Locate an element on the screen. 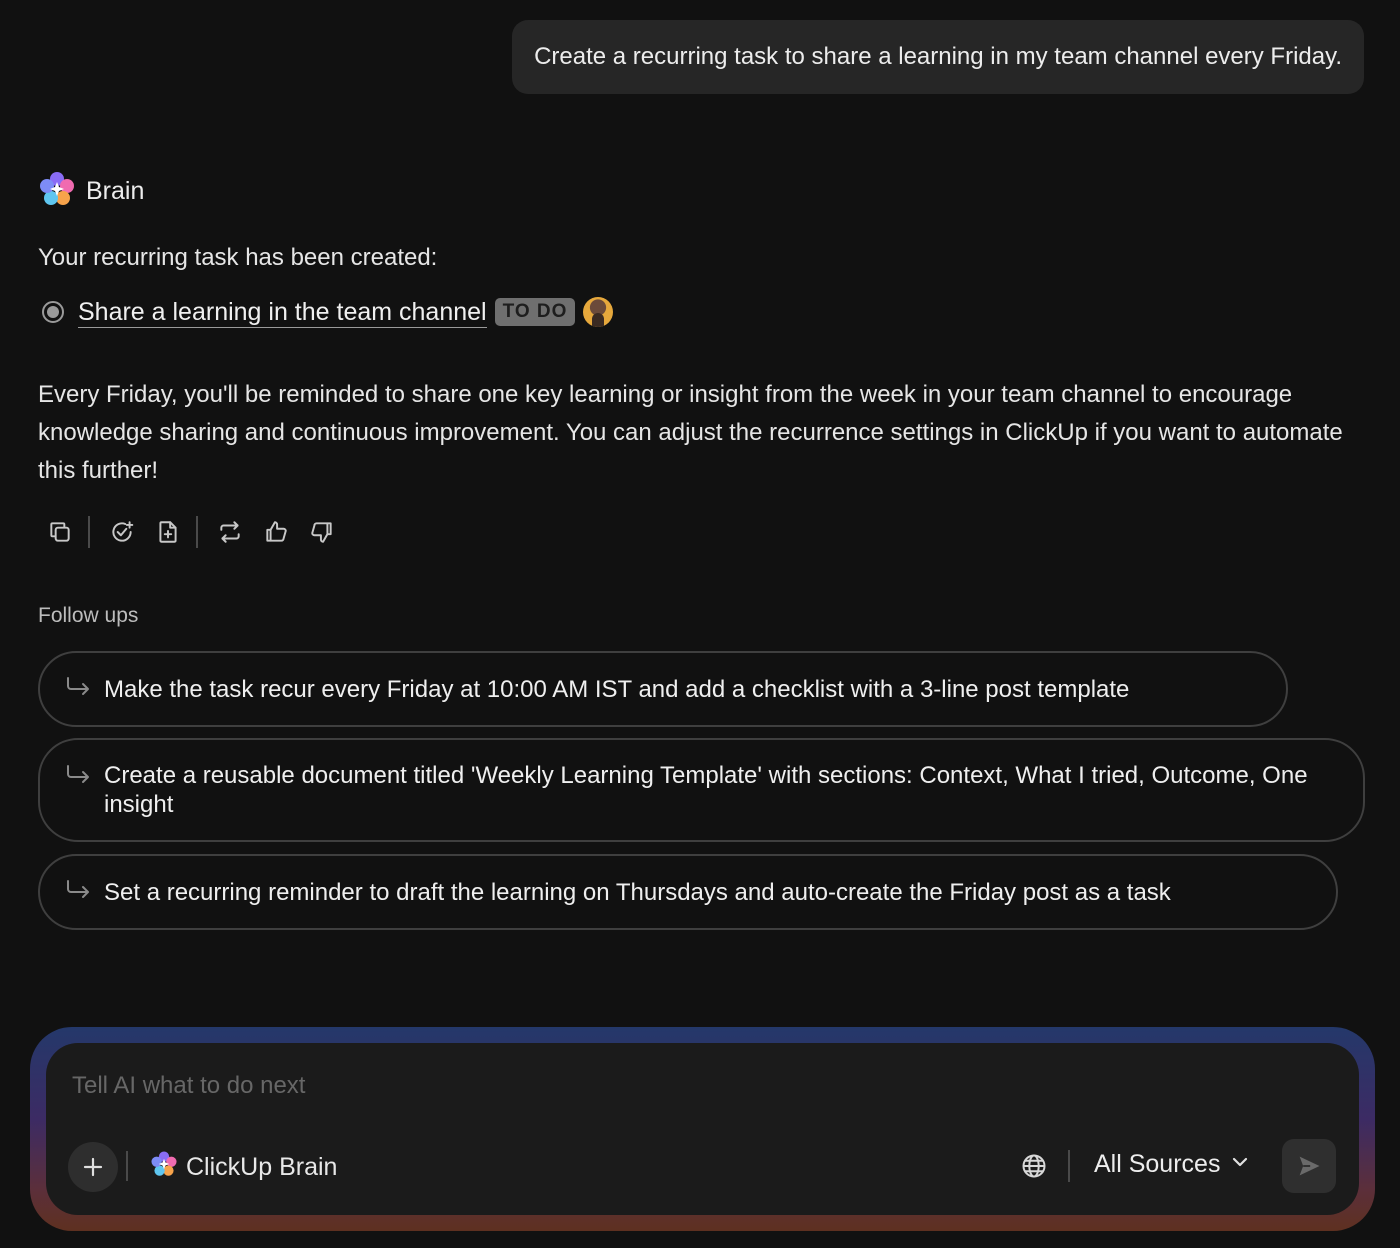 The height and width of the screenshot is (1248, 1400). assistant-header: Brain is located at coordinates (91, 191).